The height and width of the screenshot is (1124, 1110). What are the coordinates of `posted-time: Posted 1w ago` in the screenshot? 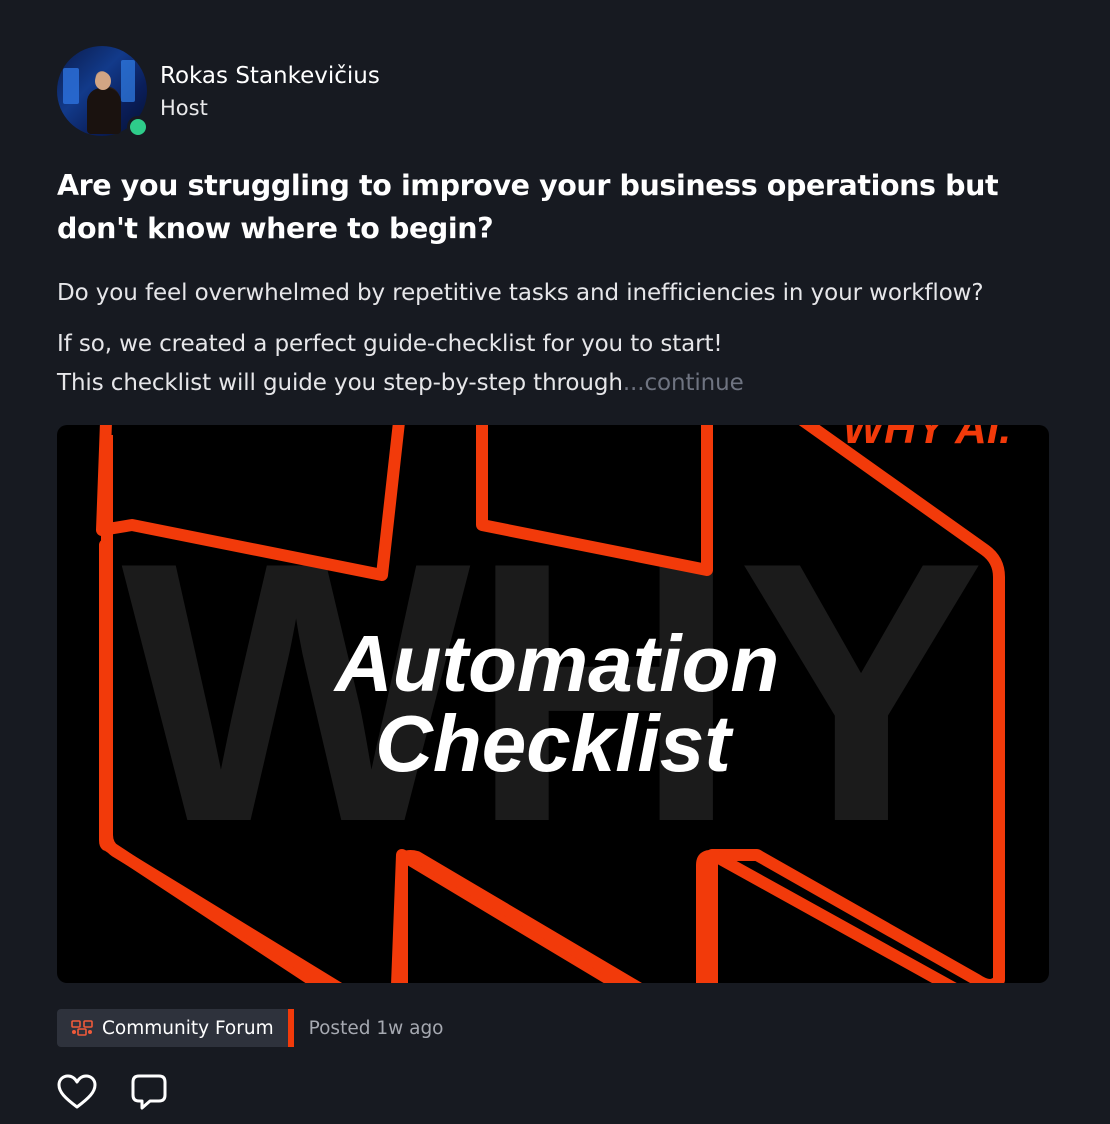 It's located at (376, 1028).